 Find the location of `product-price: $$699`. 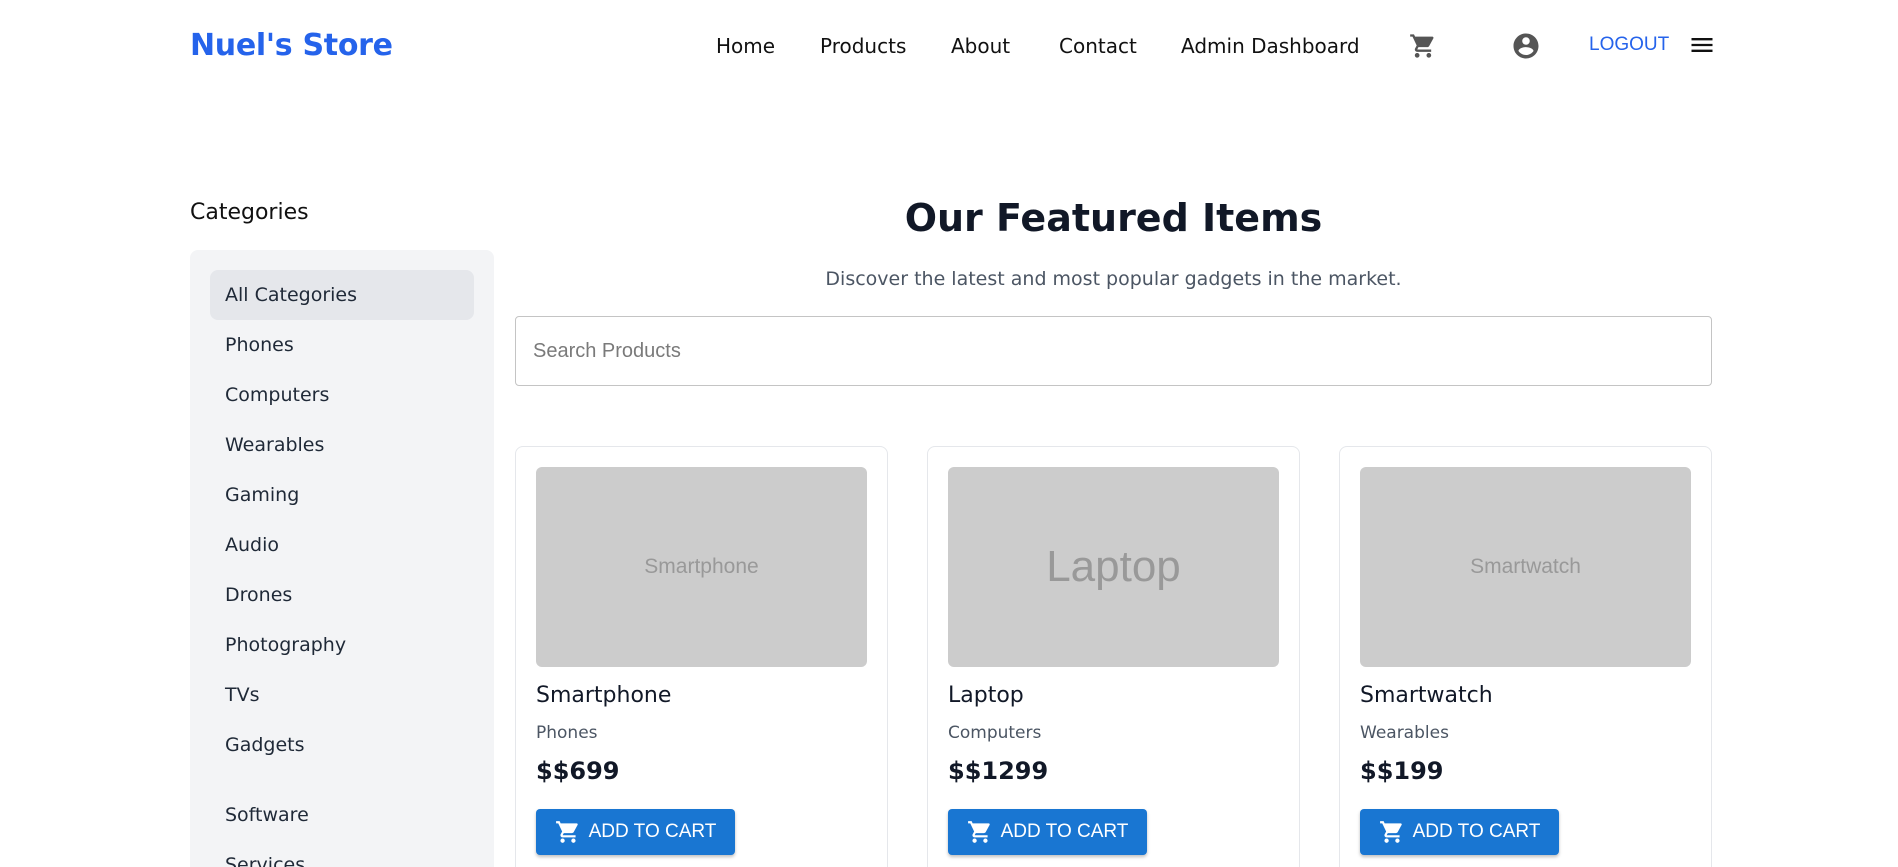

product-price: $$699 is located at coordinates (578, 771).